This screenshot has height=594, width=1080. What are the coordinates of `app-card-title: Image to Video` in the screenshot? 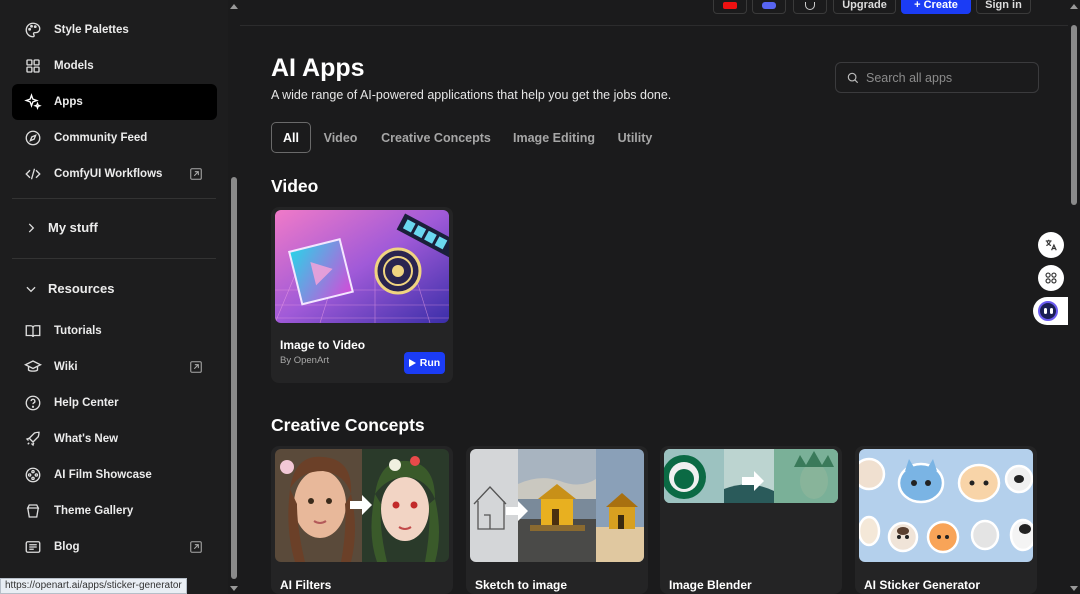 It's located at (323, 345).